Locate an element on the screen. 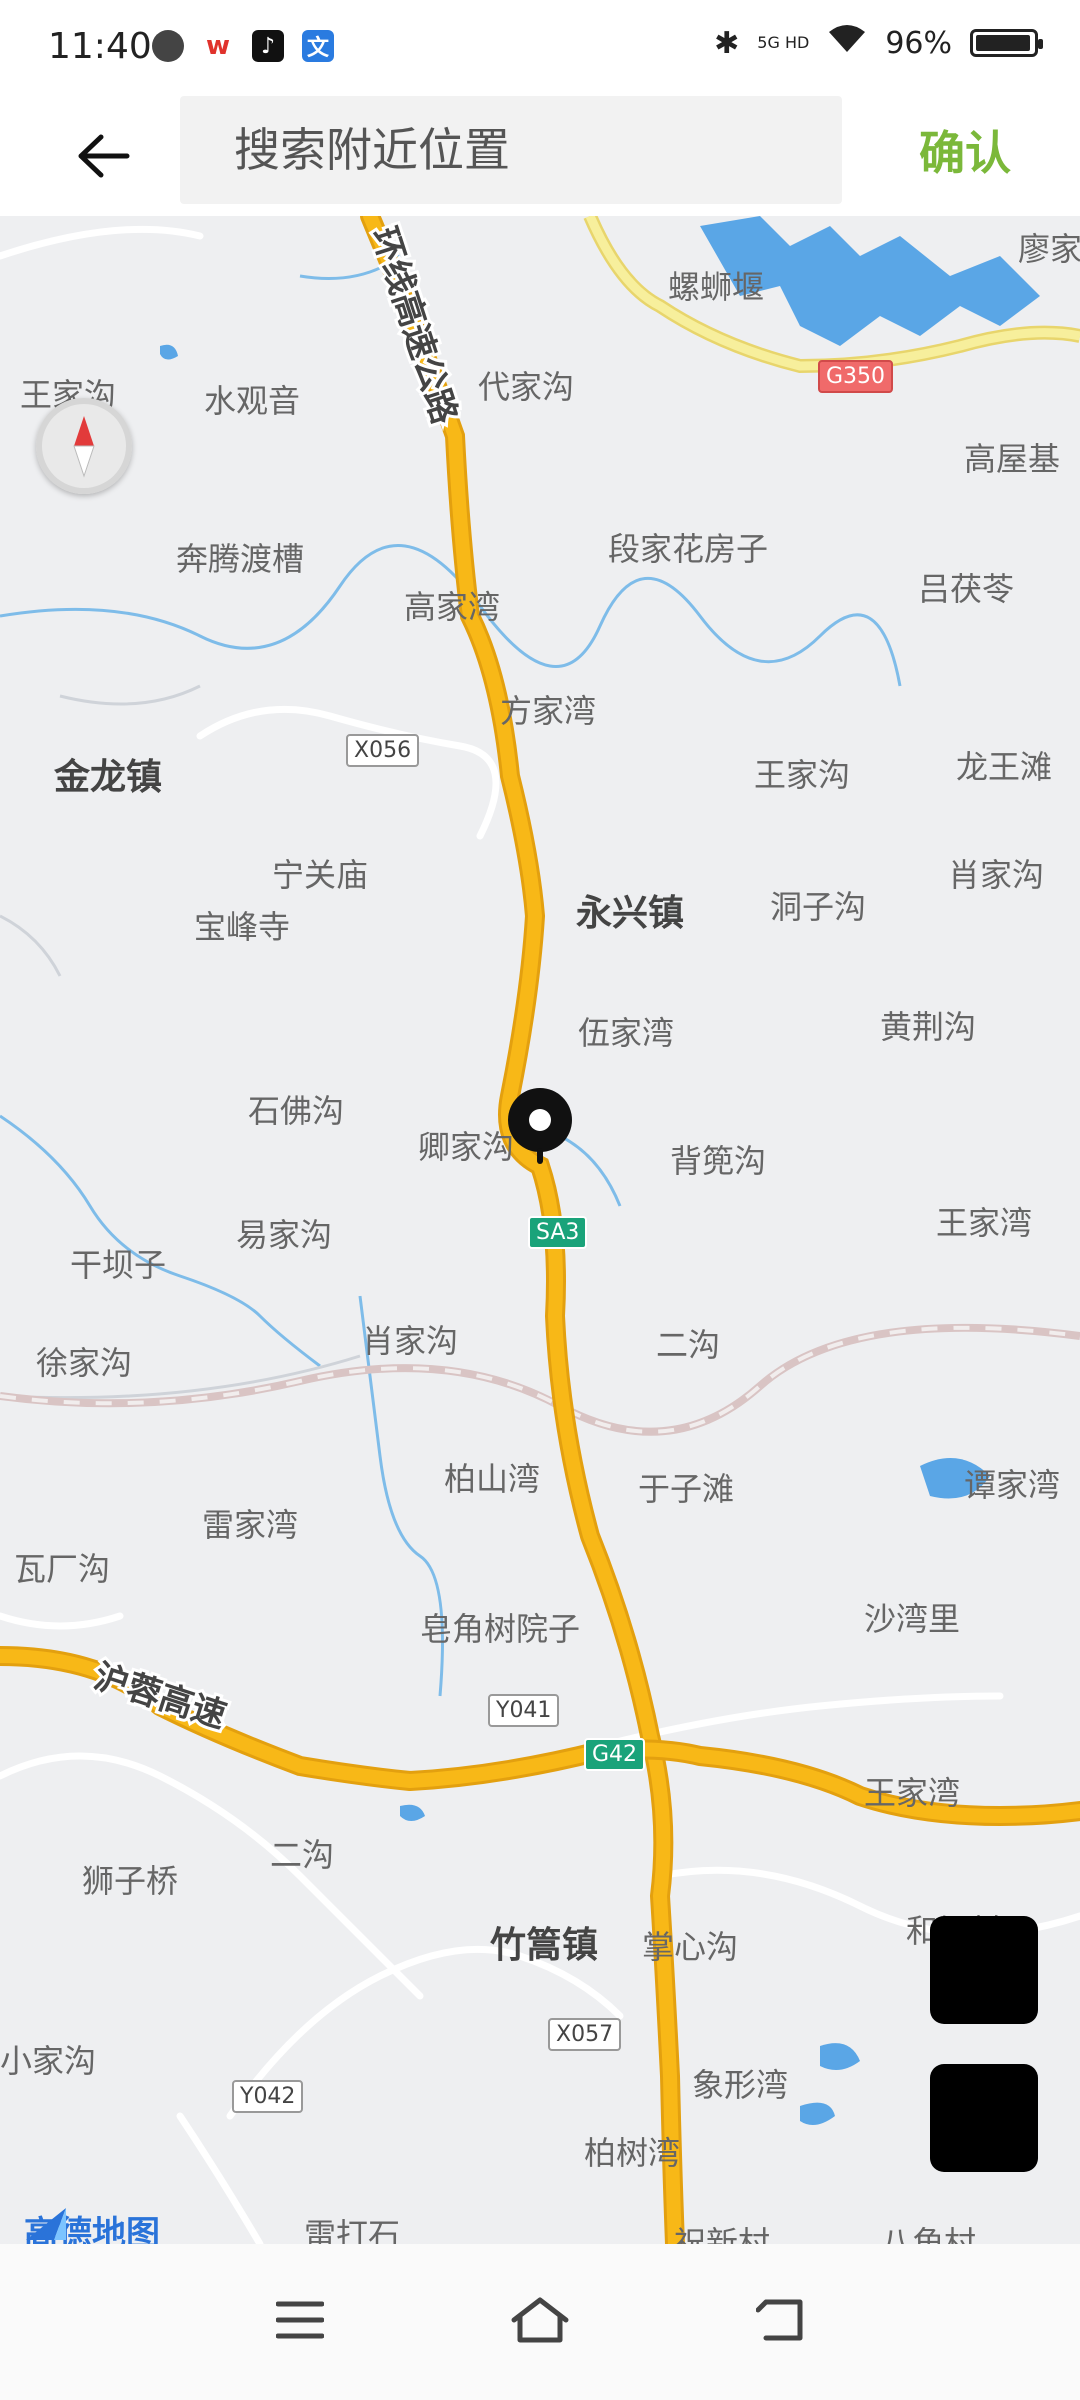 This screenshot has width=1080, height=2400. place-label: 高家湾 is located at coordinates (452, 607).